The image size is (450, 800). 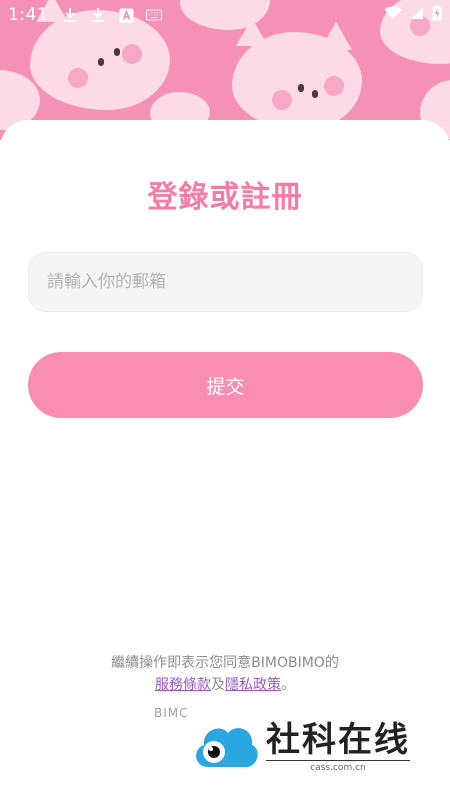 I want to click on signal-icon, so click(x=417, y=15).